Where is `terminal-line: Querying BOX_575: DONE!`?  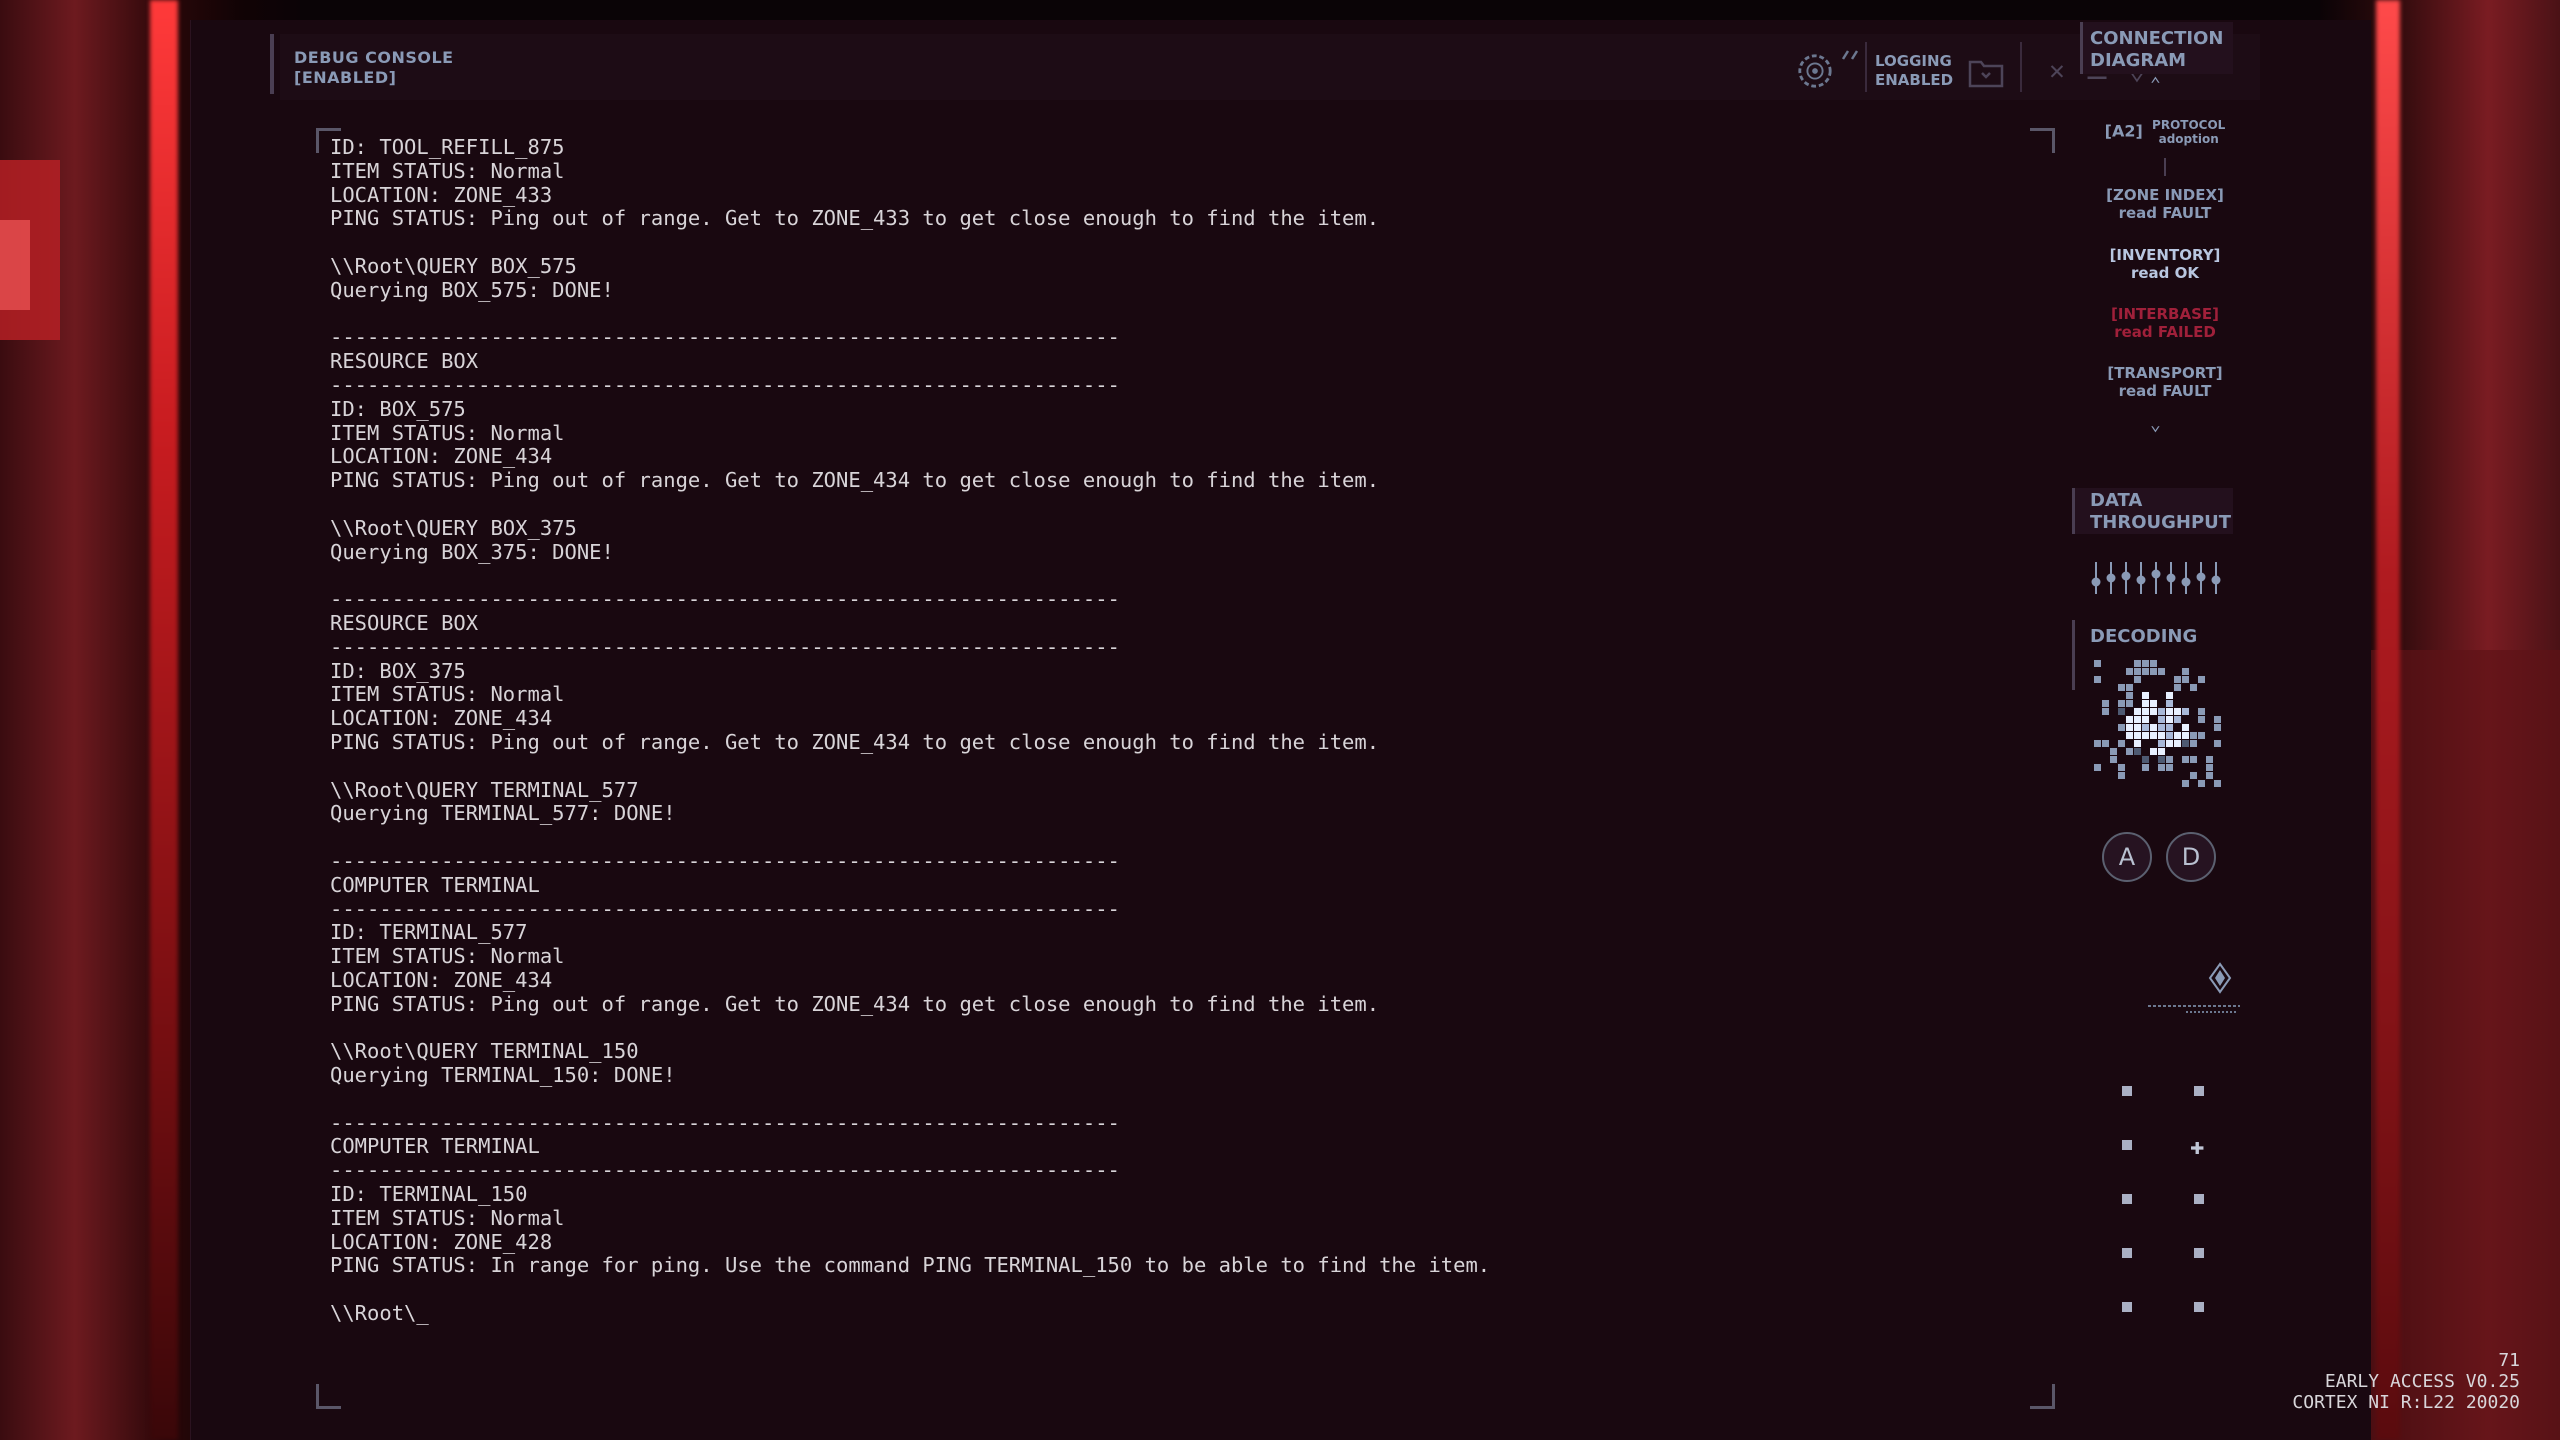
terminal-line: Querying BOX_575: DONE! is located at coordinates (472, 289).